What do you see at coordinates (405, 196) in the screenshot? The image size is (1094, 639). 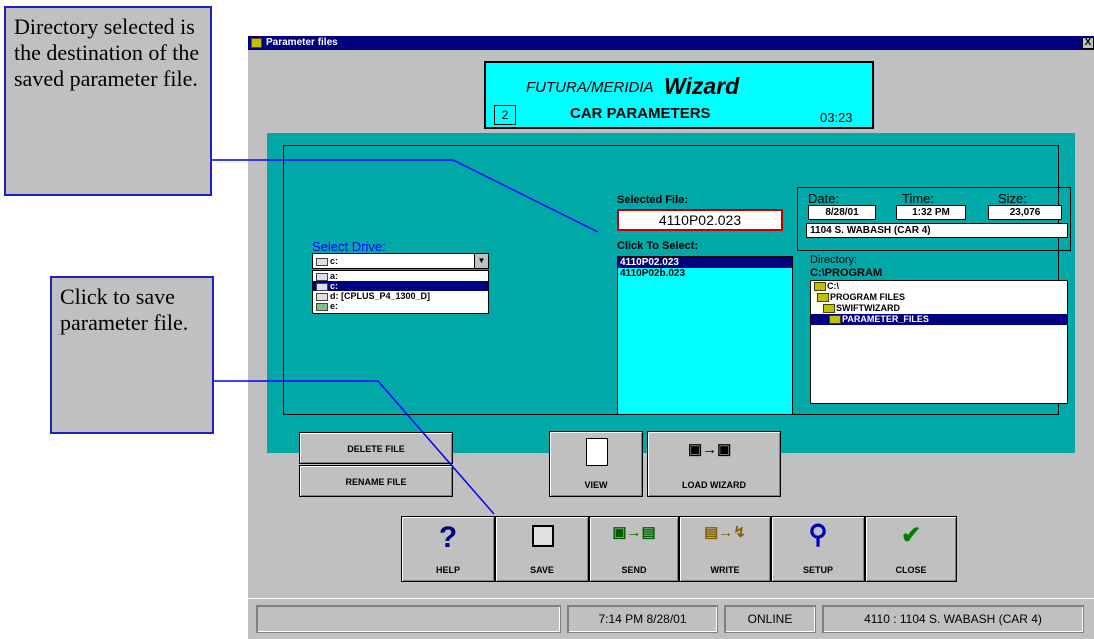 I see `directory-callout-line` at bounding box center [405, 196].